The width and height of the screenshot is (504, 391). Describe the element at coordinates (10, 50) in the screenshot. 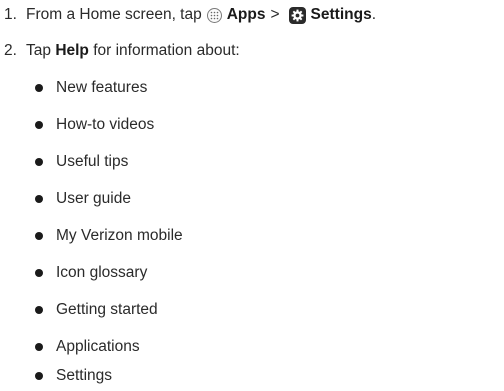

I see `step-2-number: 2.` at that location.